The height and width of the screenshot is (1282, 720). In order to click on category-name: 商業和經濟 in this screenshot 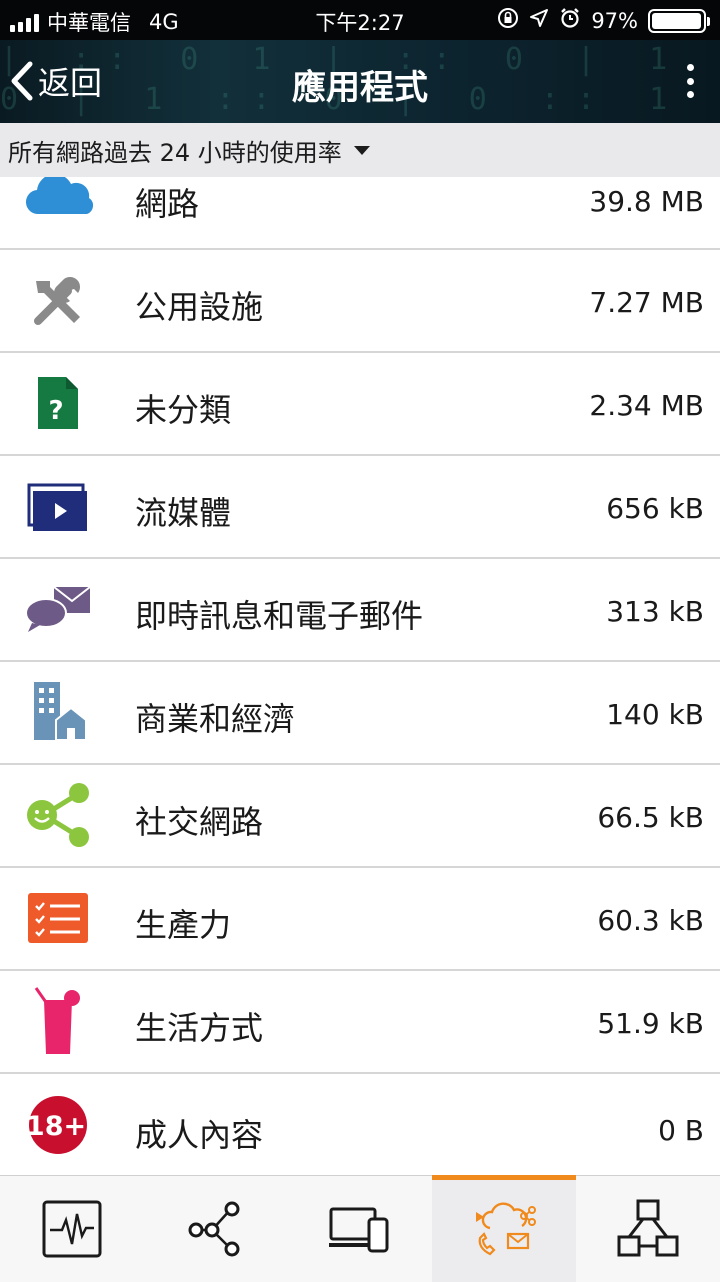, I will do `click(215, 719)`.